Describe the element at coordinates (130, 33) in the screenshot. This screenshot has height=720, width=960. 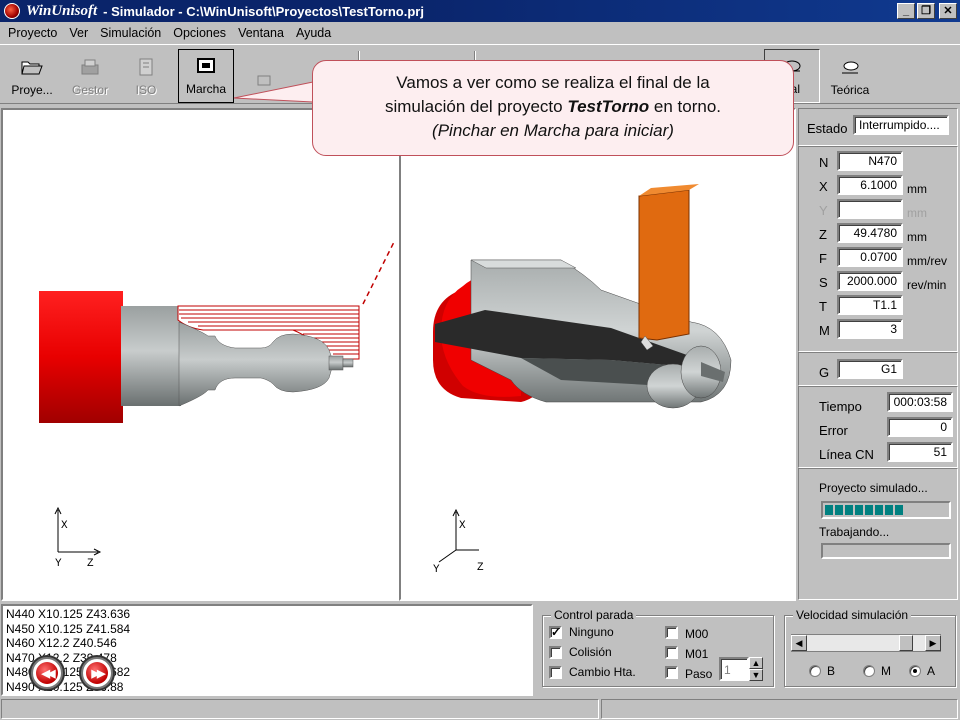
I see `menu-simulacion: Simulación` at that location.